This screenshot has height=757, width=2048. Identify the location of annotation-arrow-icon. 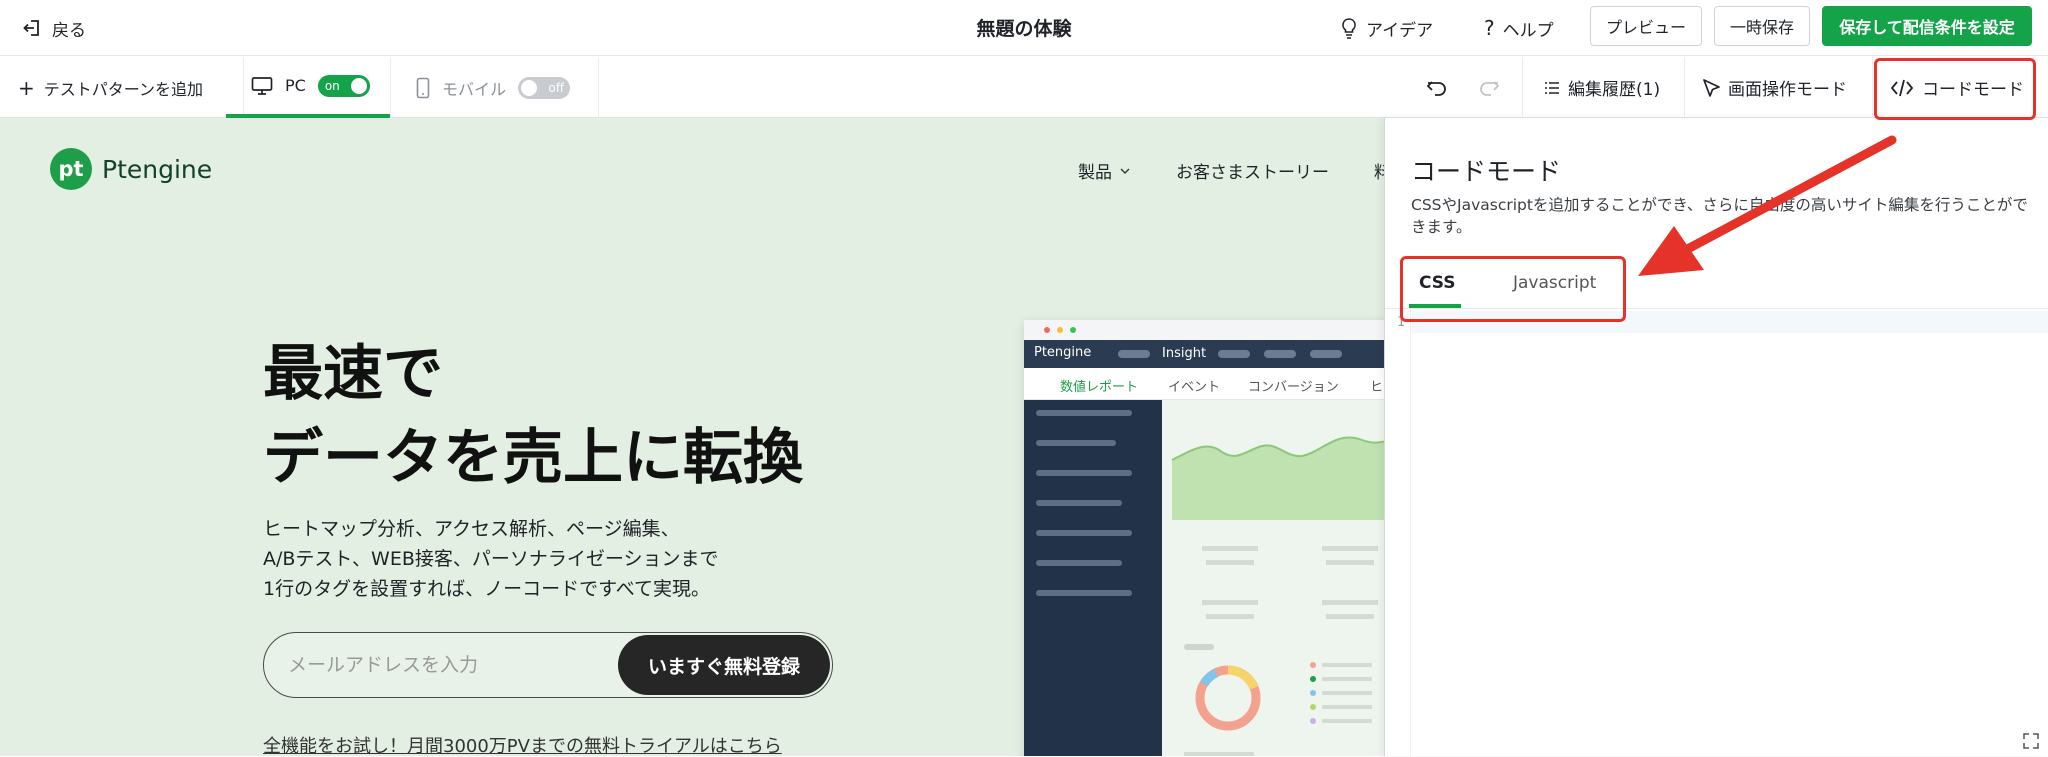
(1767, 205).